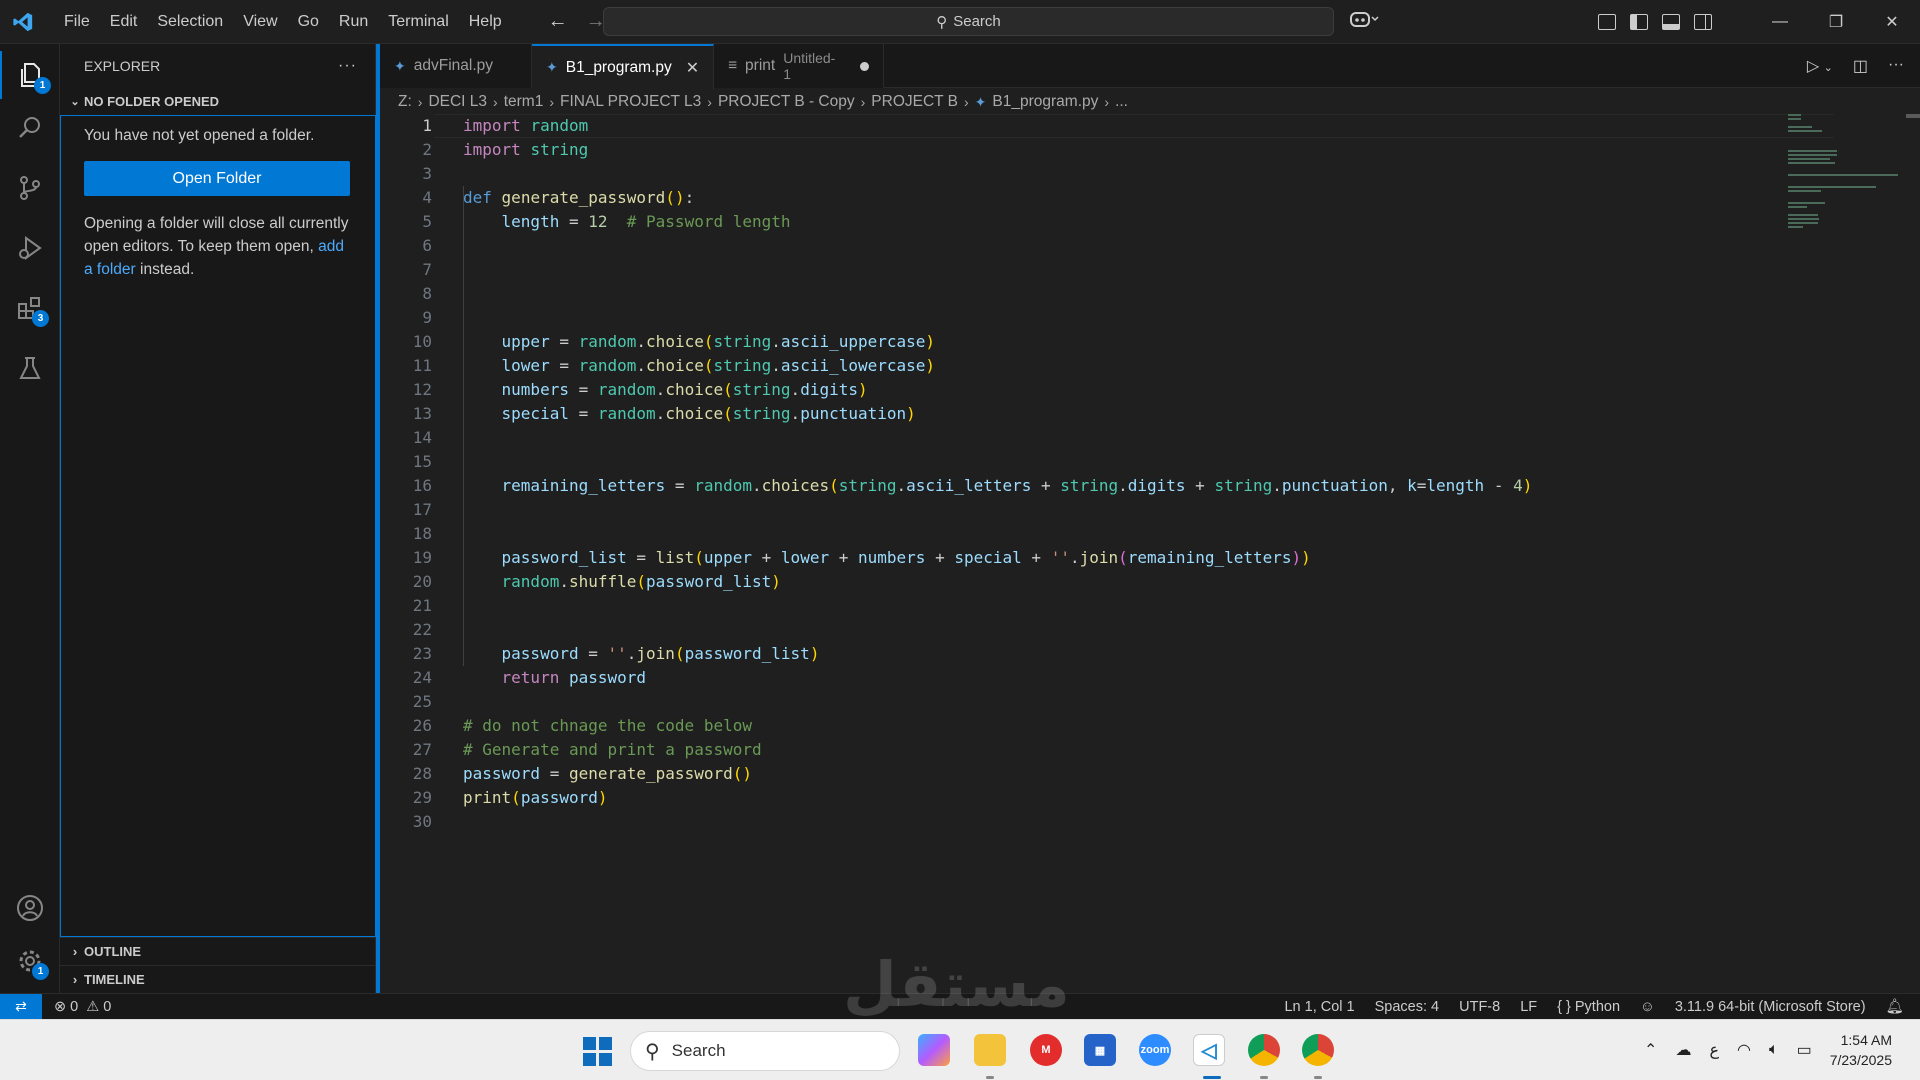 This screenshot has width=1920, height=1080. Describe the element at coordinates (1209, 1050) in the screenshot. I see `vscode-taskbar-icon: ◁` at that location.